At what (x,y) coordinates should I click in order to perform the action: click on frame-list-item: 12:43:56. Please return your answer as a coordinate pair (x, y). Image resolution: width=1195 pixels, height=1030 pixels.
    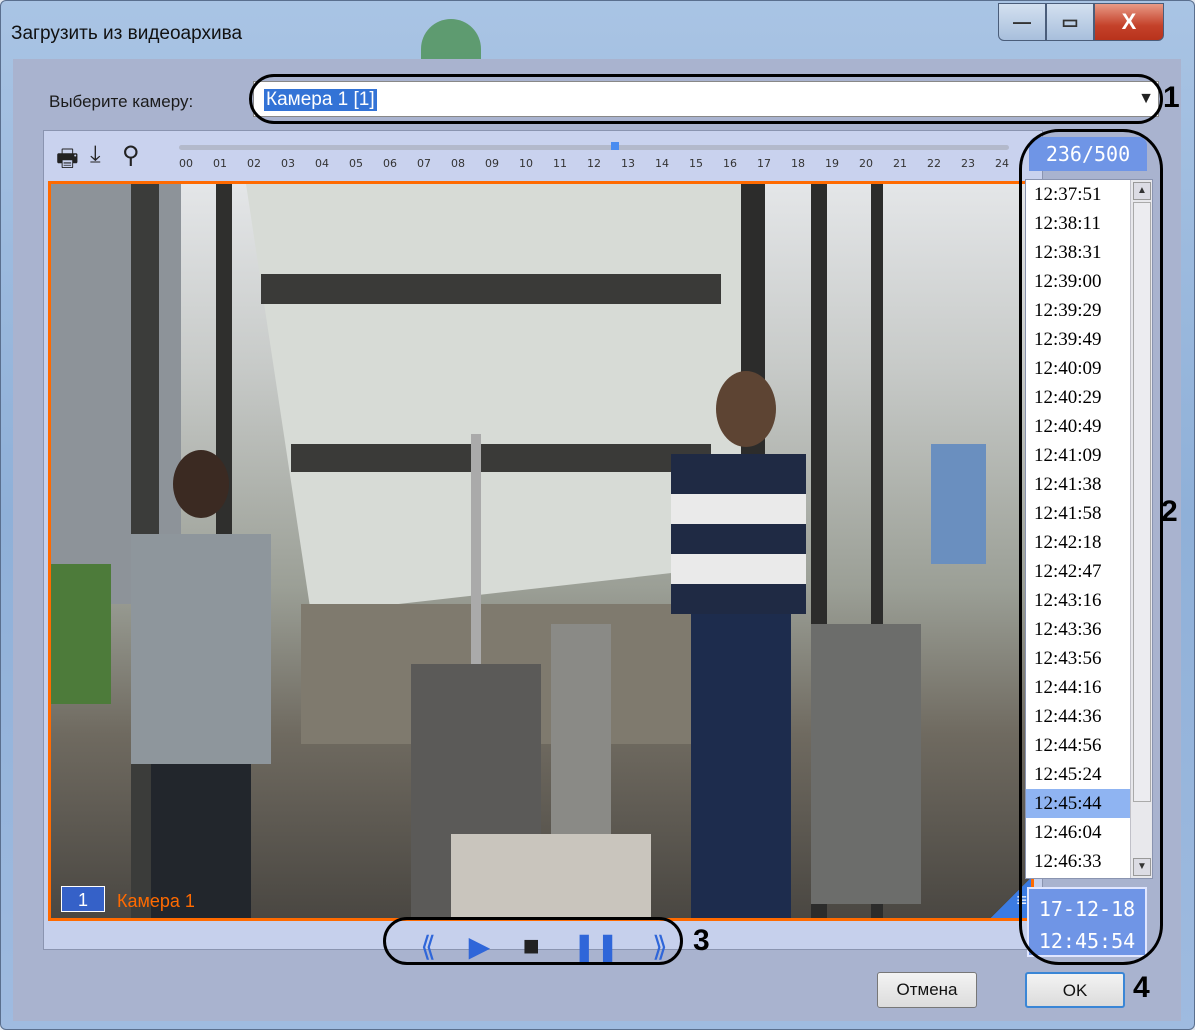
    Looking at the image, I should click on (1078, 658).